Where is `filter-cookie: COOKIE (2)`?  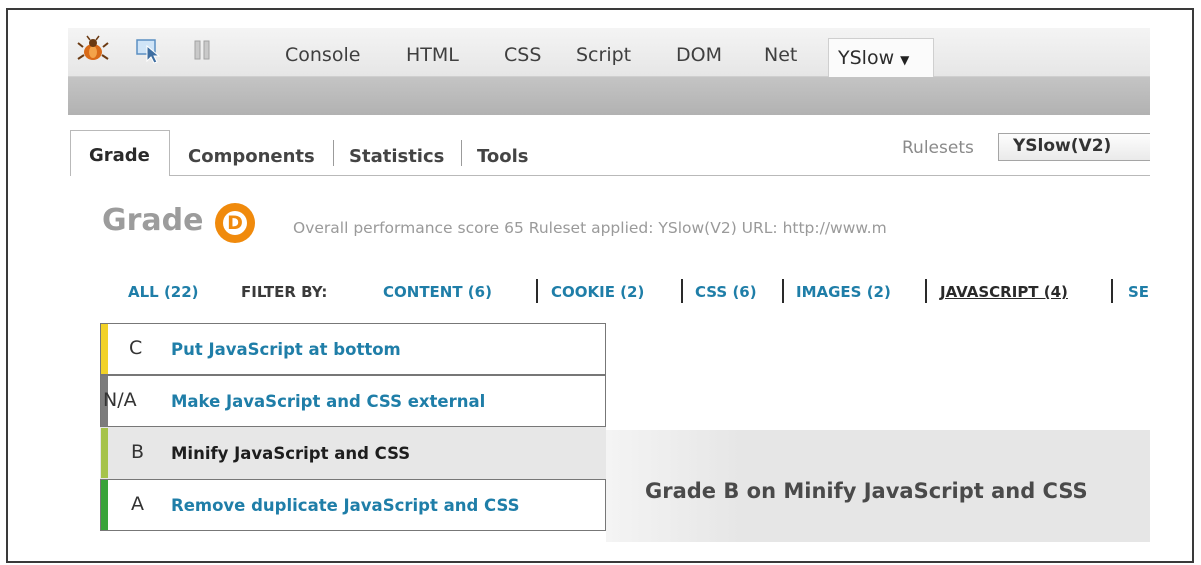
filter-cookie: COOKIE (2) is located at coordinates (597, 292).